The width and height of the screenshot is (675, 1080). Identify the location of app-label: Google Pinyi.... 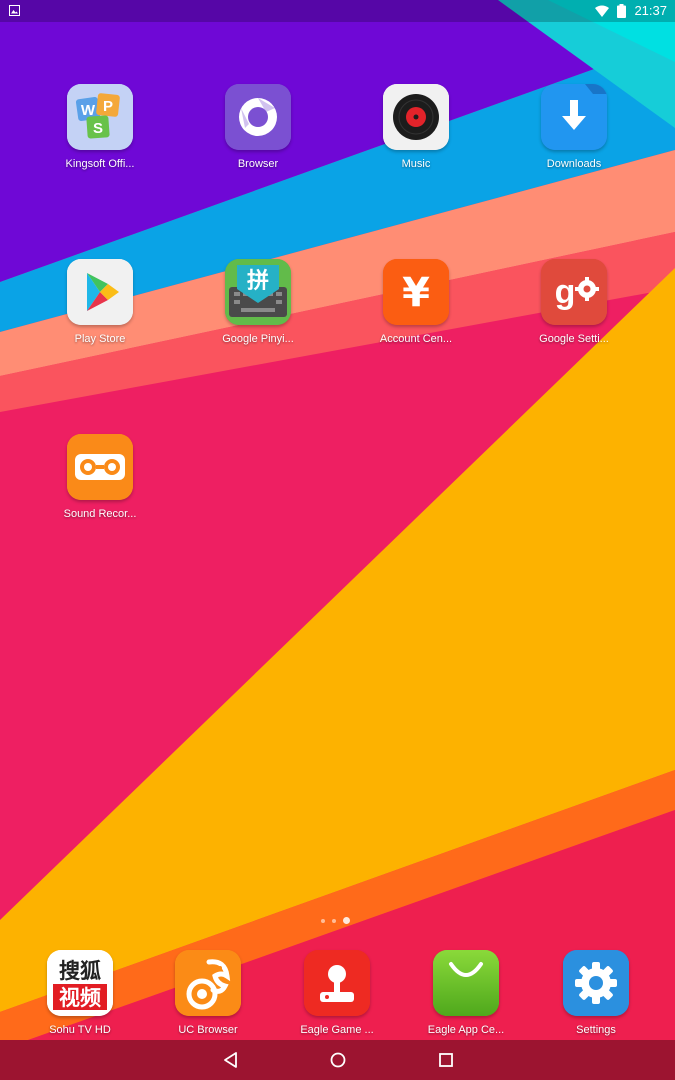
(258, 339).